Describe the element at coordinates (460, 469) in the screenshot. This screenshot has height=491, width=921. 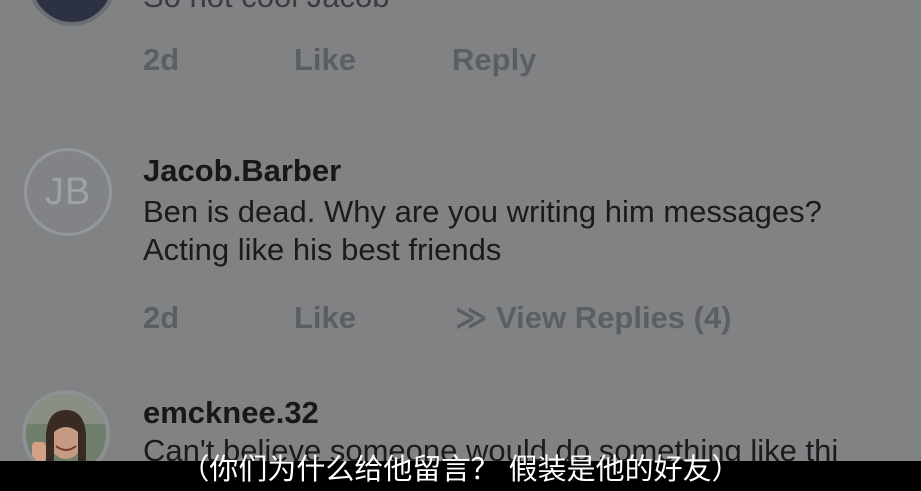
I see `subtitle: （你们为什么给他留言？ 假装是他的好友）` at that location.